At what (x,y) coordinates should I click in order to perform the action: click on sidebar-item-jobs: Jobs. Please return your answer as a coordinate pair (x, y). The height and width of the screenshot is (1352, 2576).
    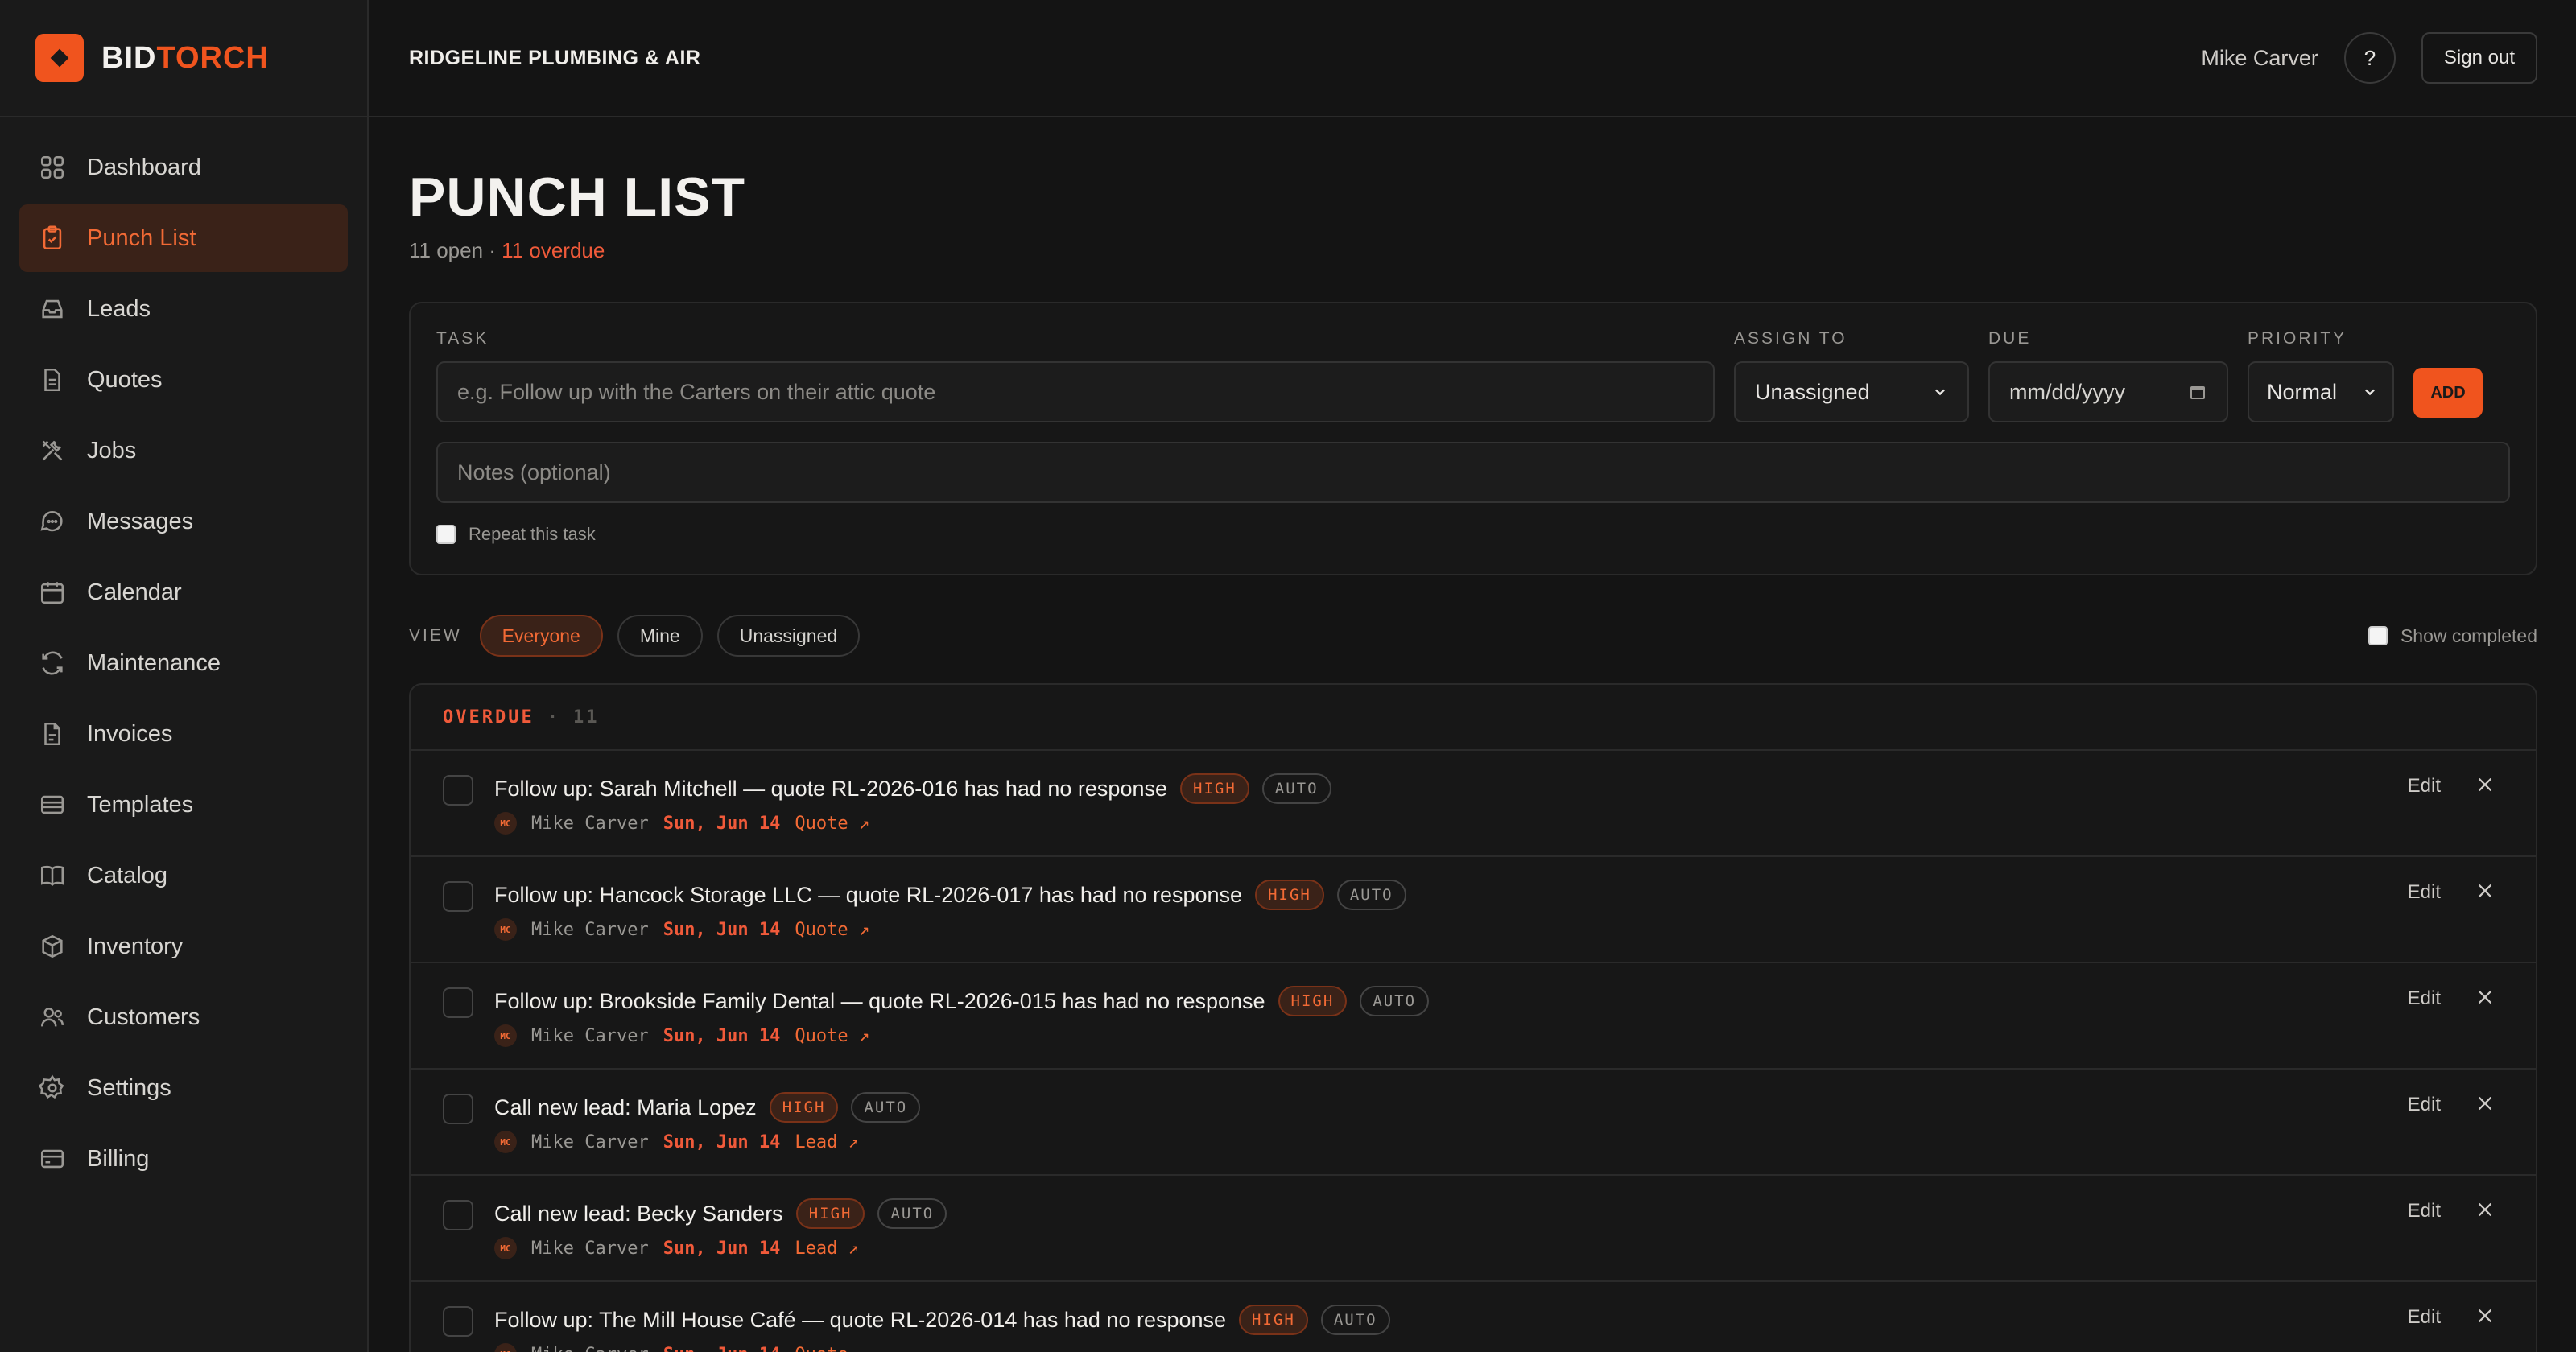
    Looking at the image, I should click on (183, 450).